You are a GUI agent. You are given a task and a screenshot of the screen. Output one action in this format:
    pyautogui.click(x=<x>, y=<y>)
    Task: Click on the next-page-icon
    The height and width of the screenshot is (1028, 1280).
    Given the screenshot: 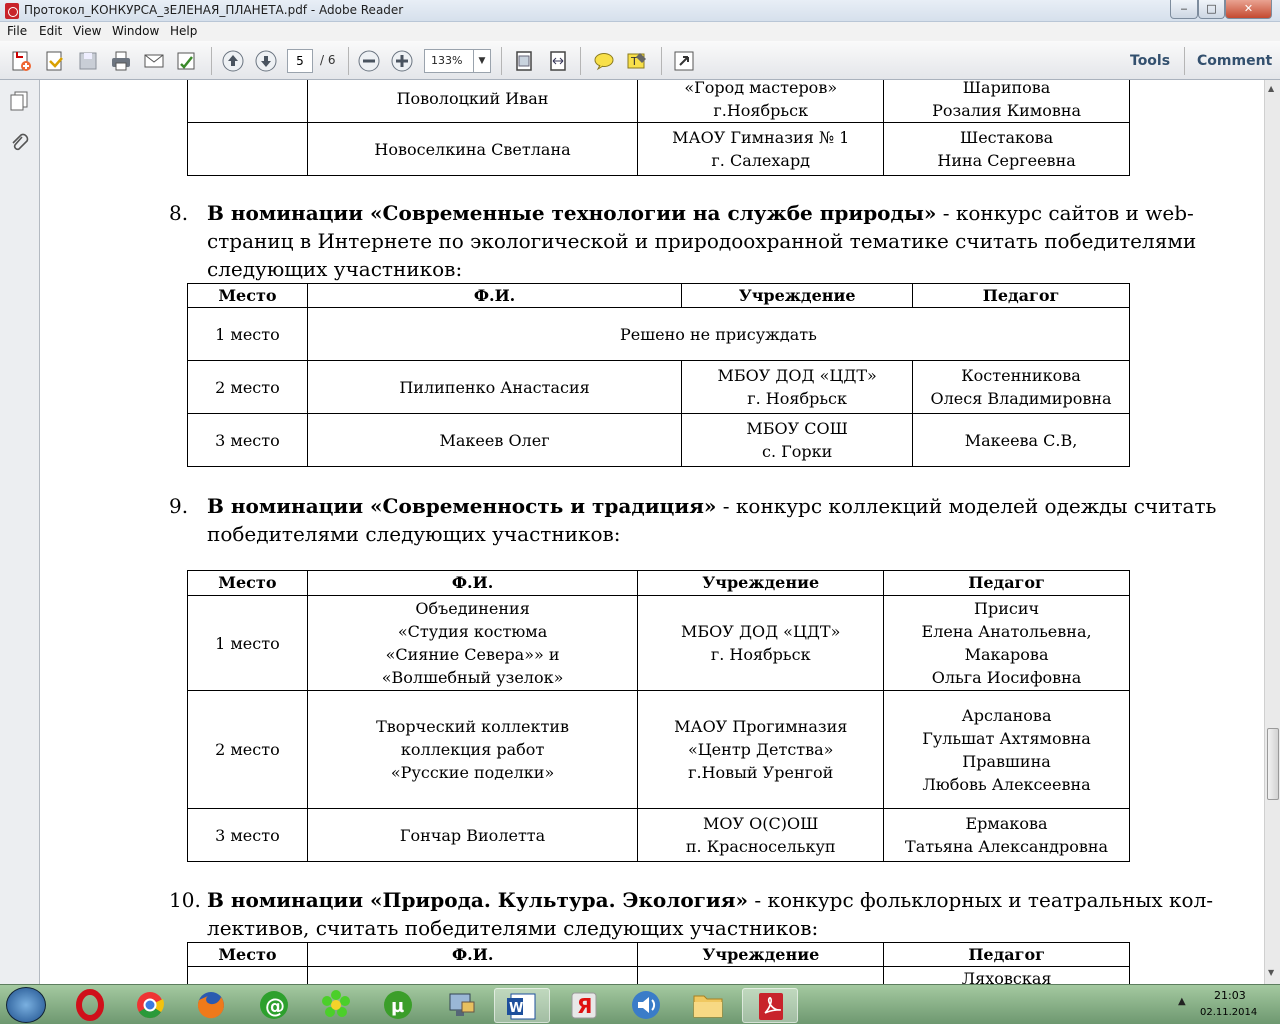 What is the action you would take?
    pyautogui.click(x=266, y=61)
    